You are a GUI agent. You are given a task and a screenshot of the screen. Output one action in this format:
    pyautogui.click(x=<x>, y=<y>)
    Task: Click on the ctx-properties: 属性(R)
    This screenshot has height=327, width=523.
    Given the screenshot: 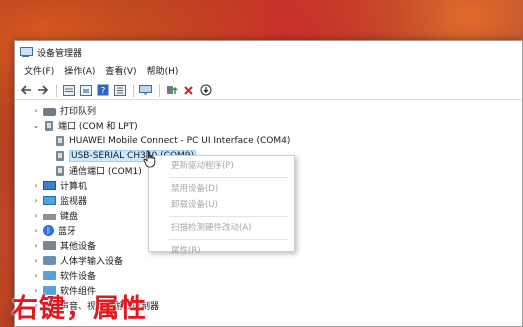 What is the action you would take?
    pyautogui.click(x=221, y=251)
    